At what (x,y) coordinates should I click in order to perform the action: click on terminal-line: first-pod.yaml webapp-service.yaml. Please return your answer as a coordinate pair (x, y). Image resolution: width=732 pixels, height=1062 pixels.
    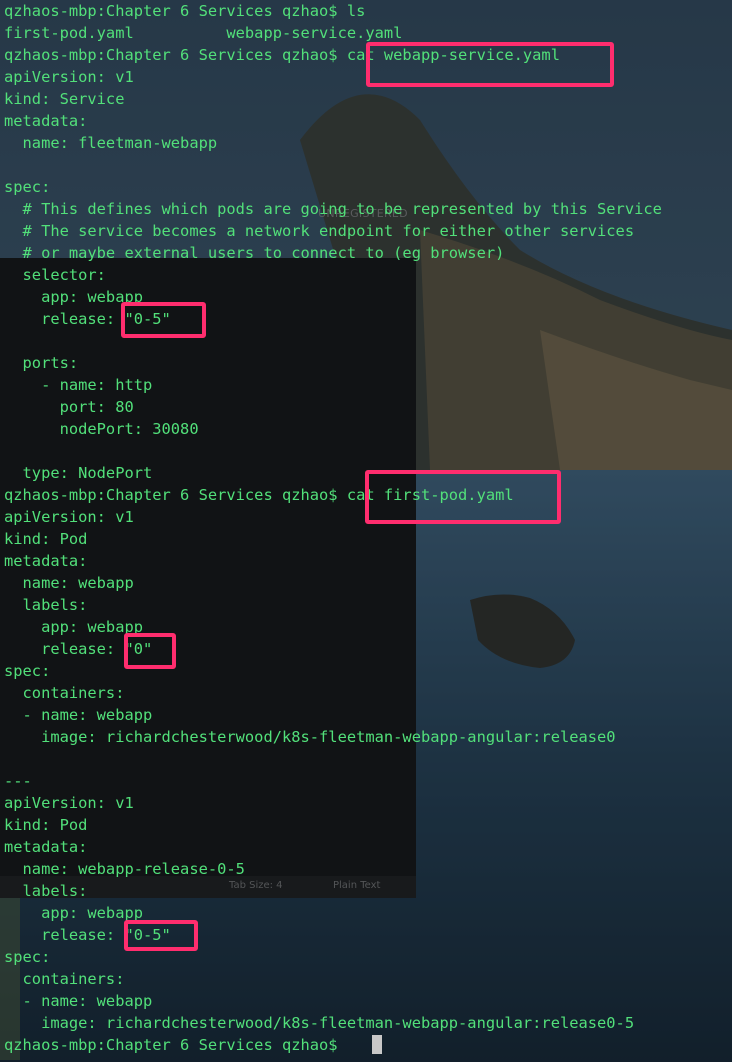
    Looking at the image, I should click on (203, 33).